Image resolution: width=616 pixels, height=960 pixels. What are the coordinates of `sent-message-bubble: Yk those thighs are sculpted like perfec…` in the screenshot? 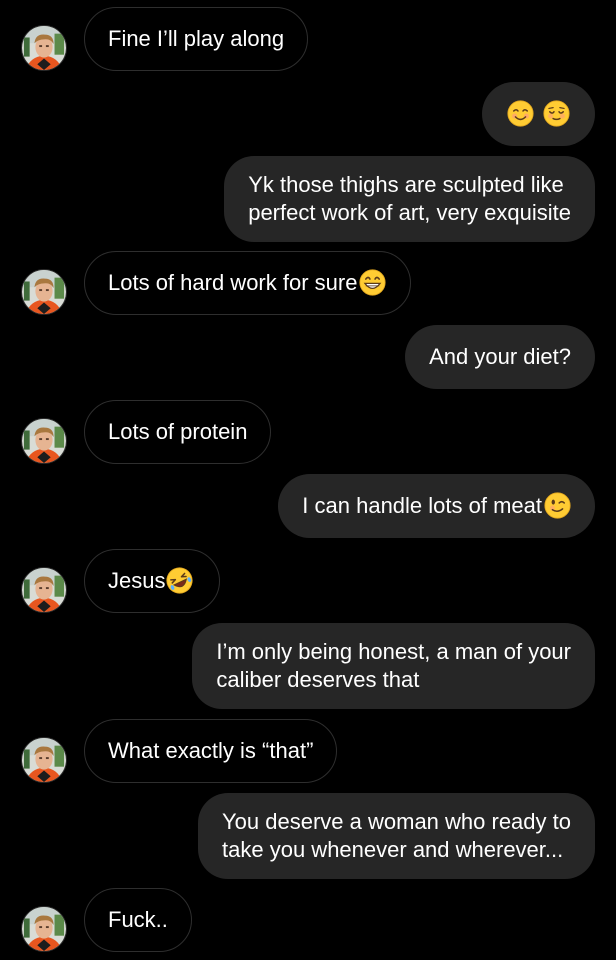 It's located at (409, 199).